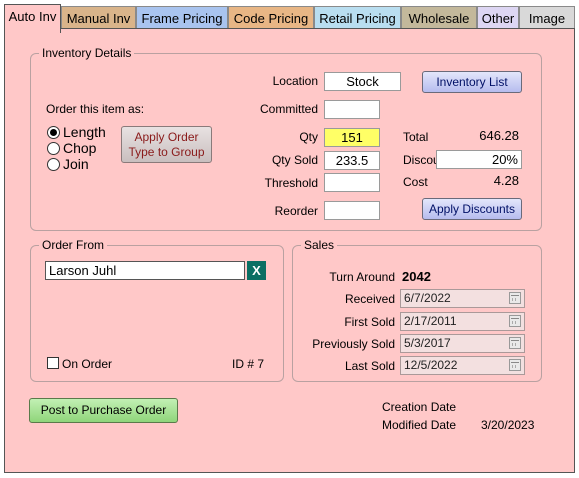  What do you see at coordinates (53, 148) in the screenshot?
I see `chop-radio` at bounding box center [53, 148].